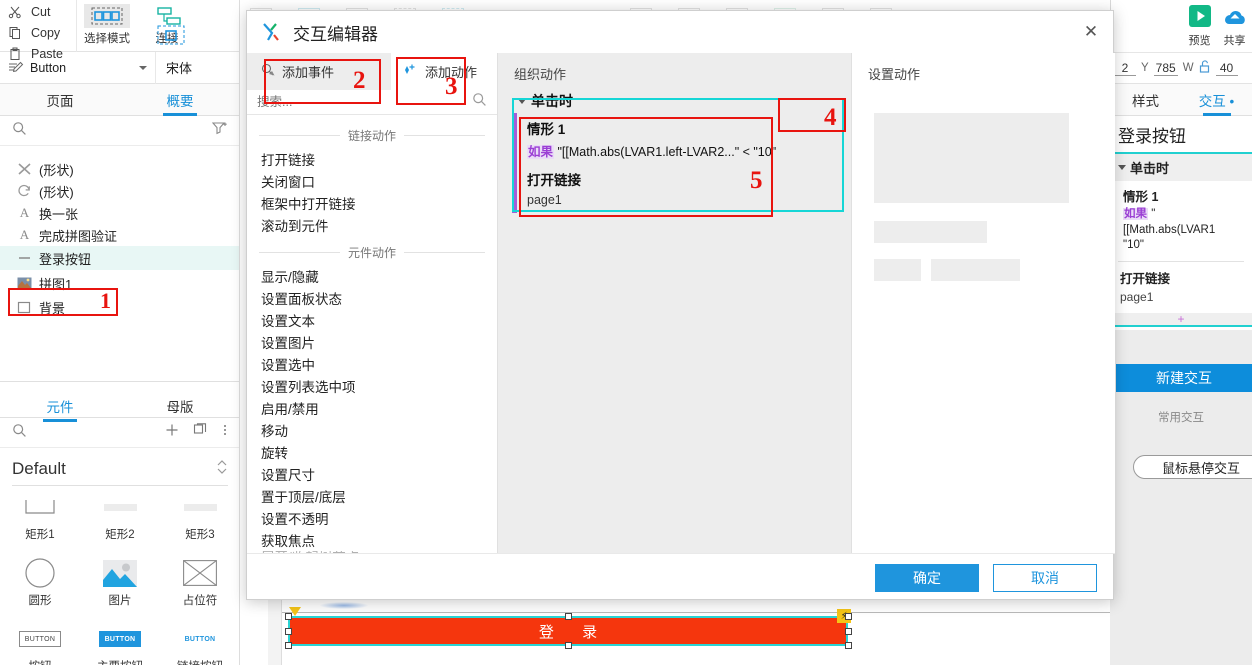  What do you see at coordinates (303, 497) in the screenshot?
I see `action-item-label: 置于顶层/底层` at bounding box center [303, 497].